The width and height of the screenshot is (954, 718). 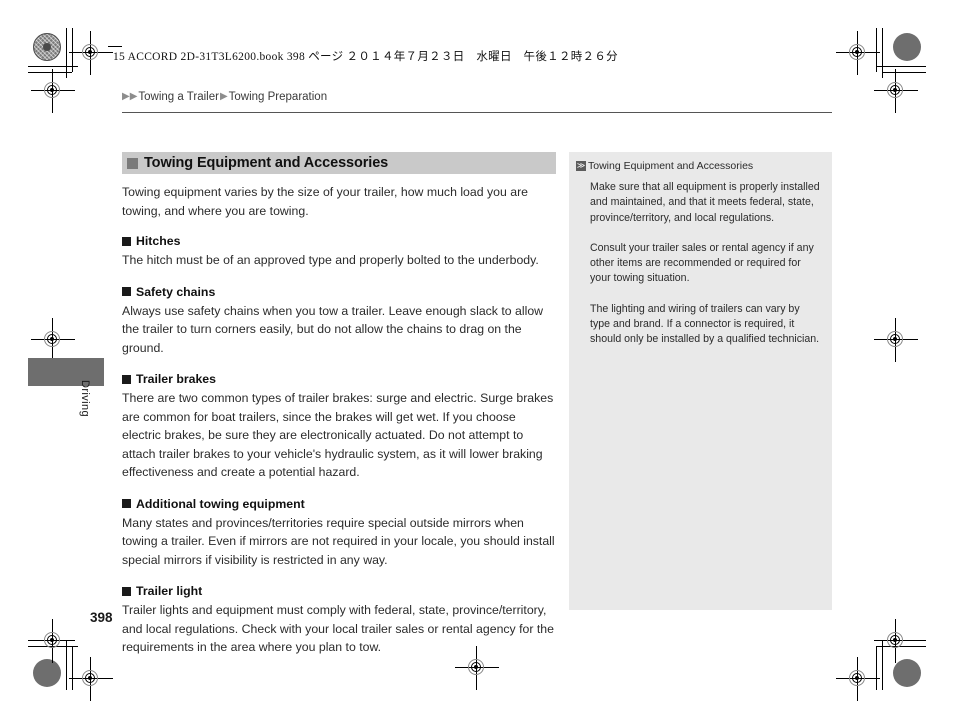 I want to click on file-header-rule, so click(x=115, y=46).